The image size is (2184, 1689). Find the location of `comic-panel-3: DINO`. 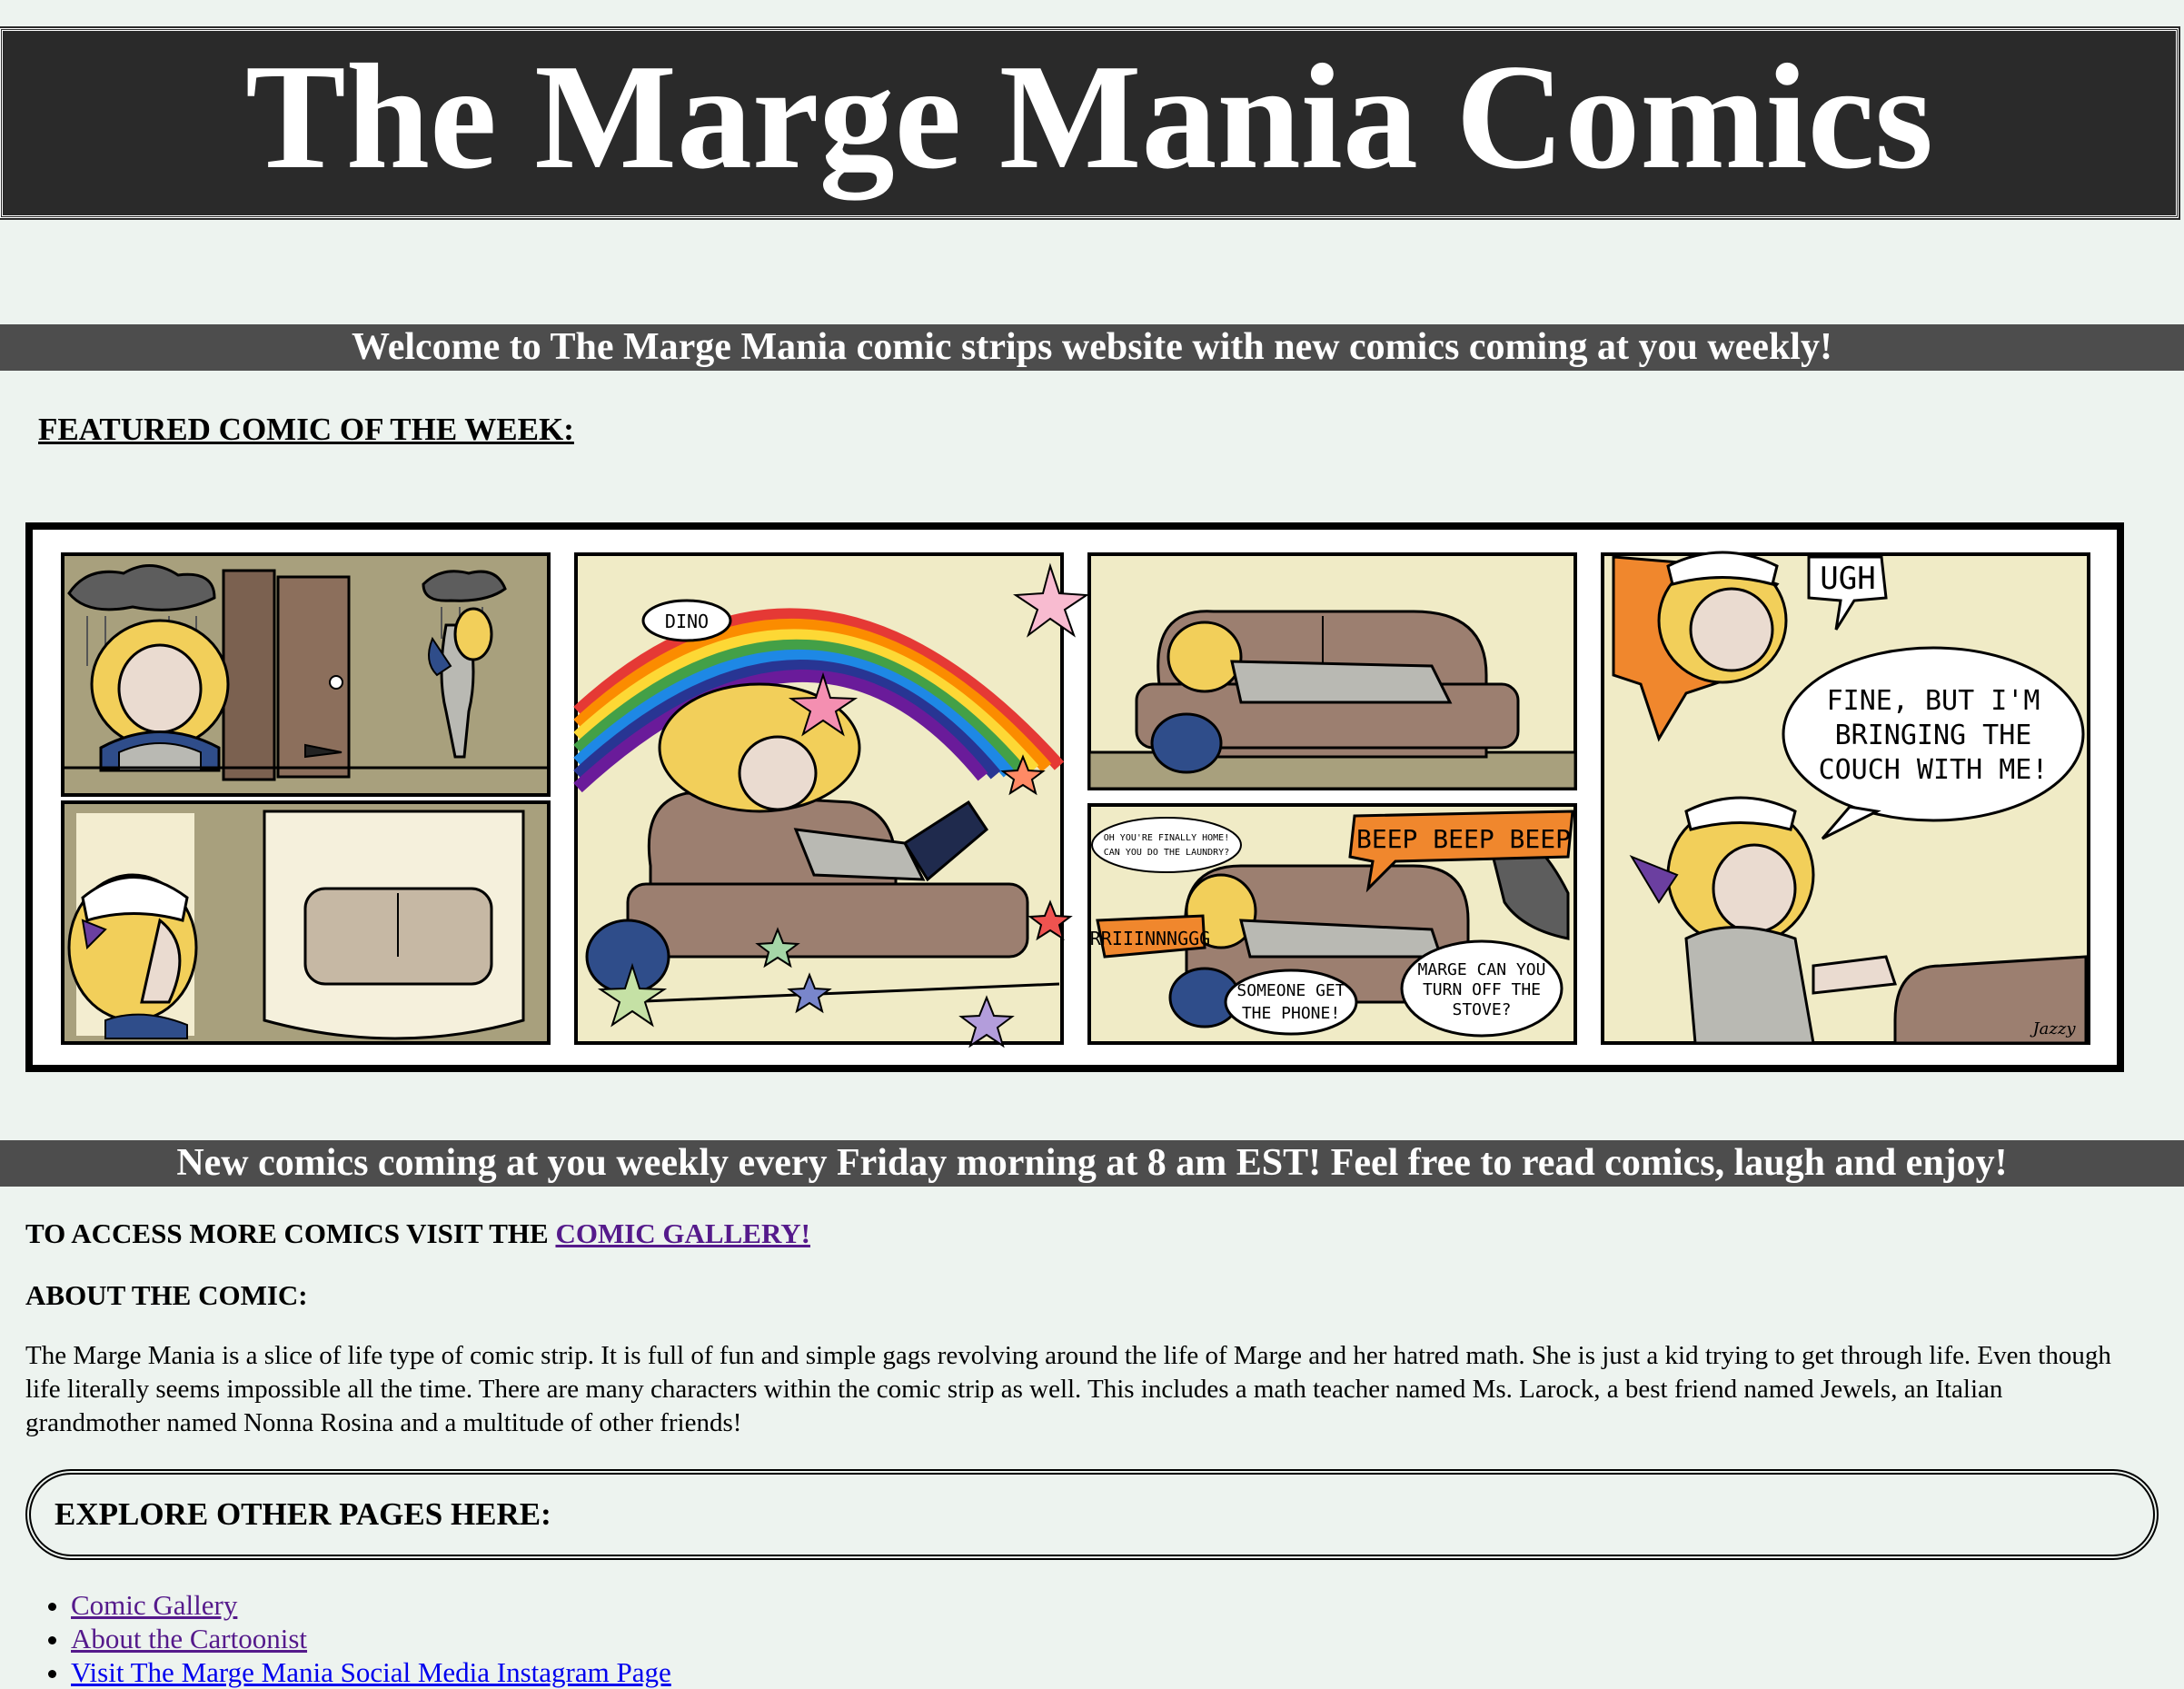

comic-panel-3: DINO is located at coordinates (832, 800).